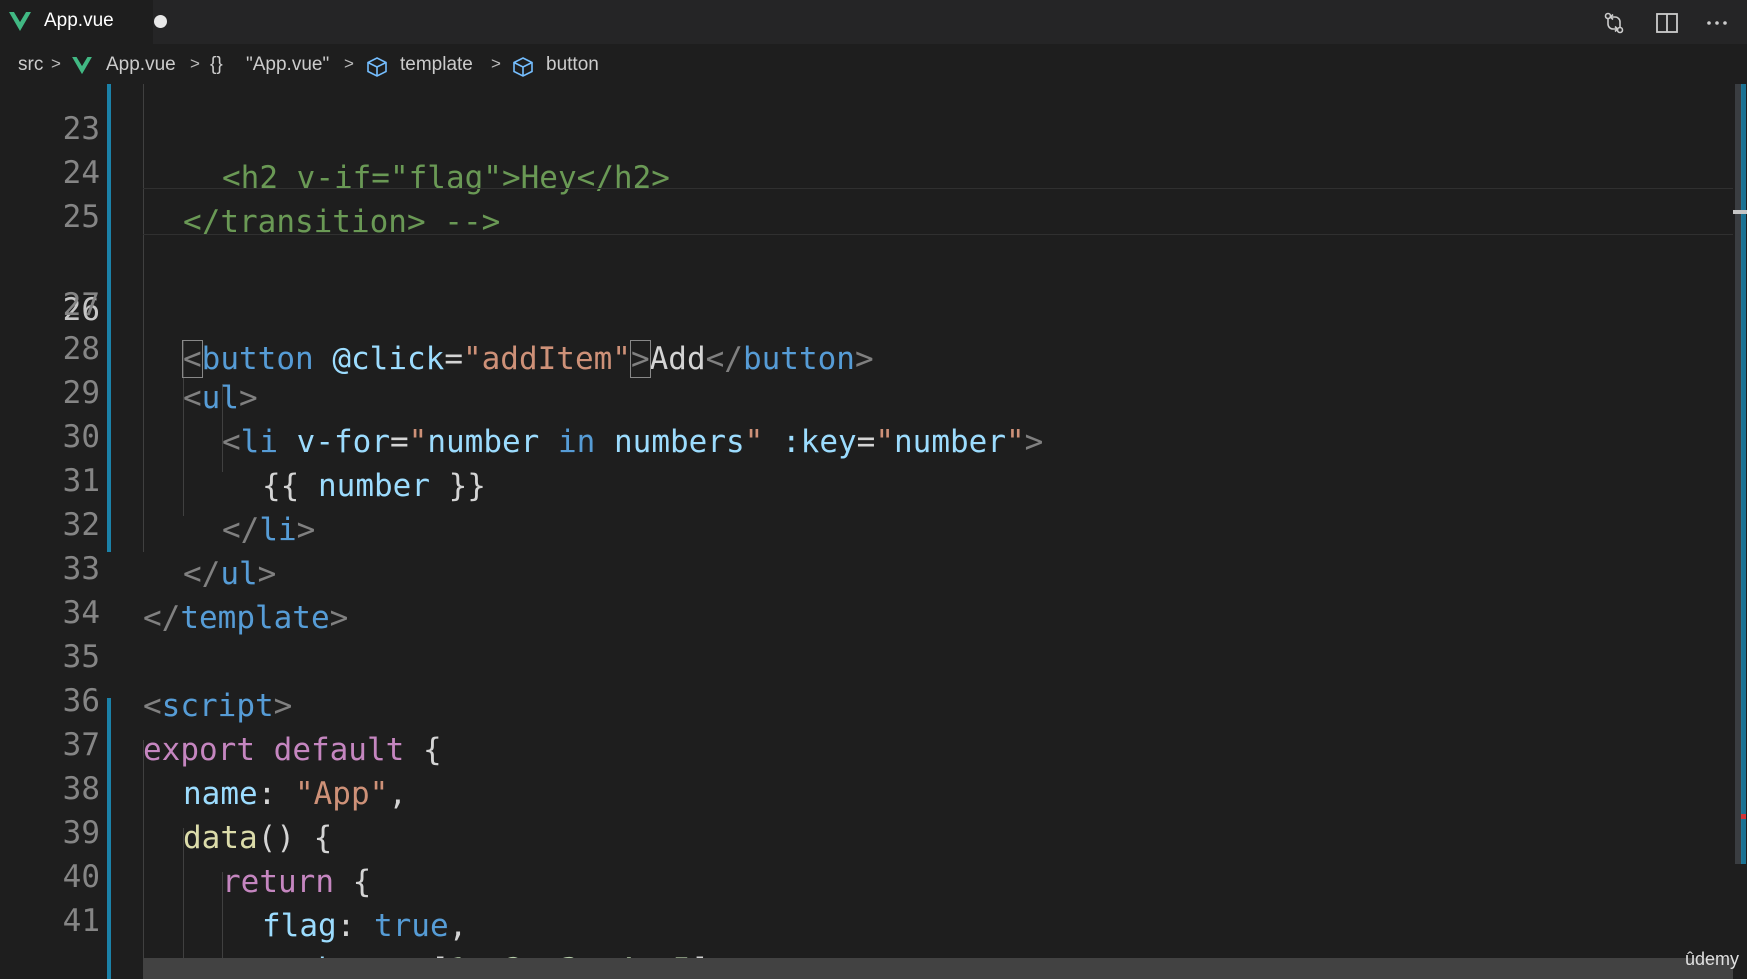  What do you see at coordinates (873, 742) in the screenshot?
I see `code-line: 37 name: "App",` at bounding box center [873, 742].